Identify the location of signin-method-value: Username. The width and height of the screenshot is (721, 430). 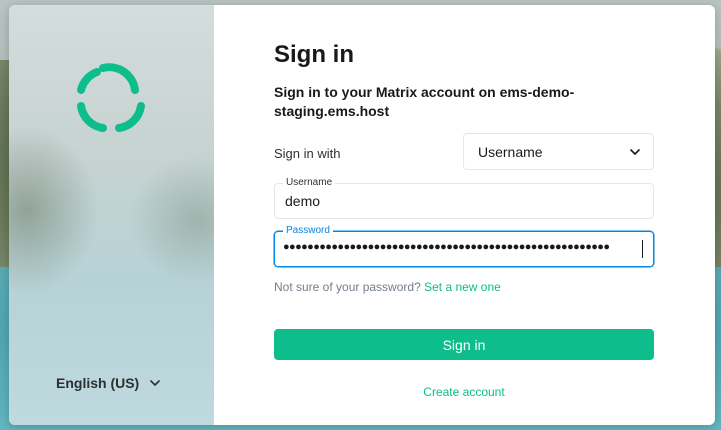
(510, 151).